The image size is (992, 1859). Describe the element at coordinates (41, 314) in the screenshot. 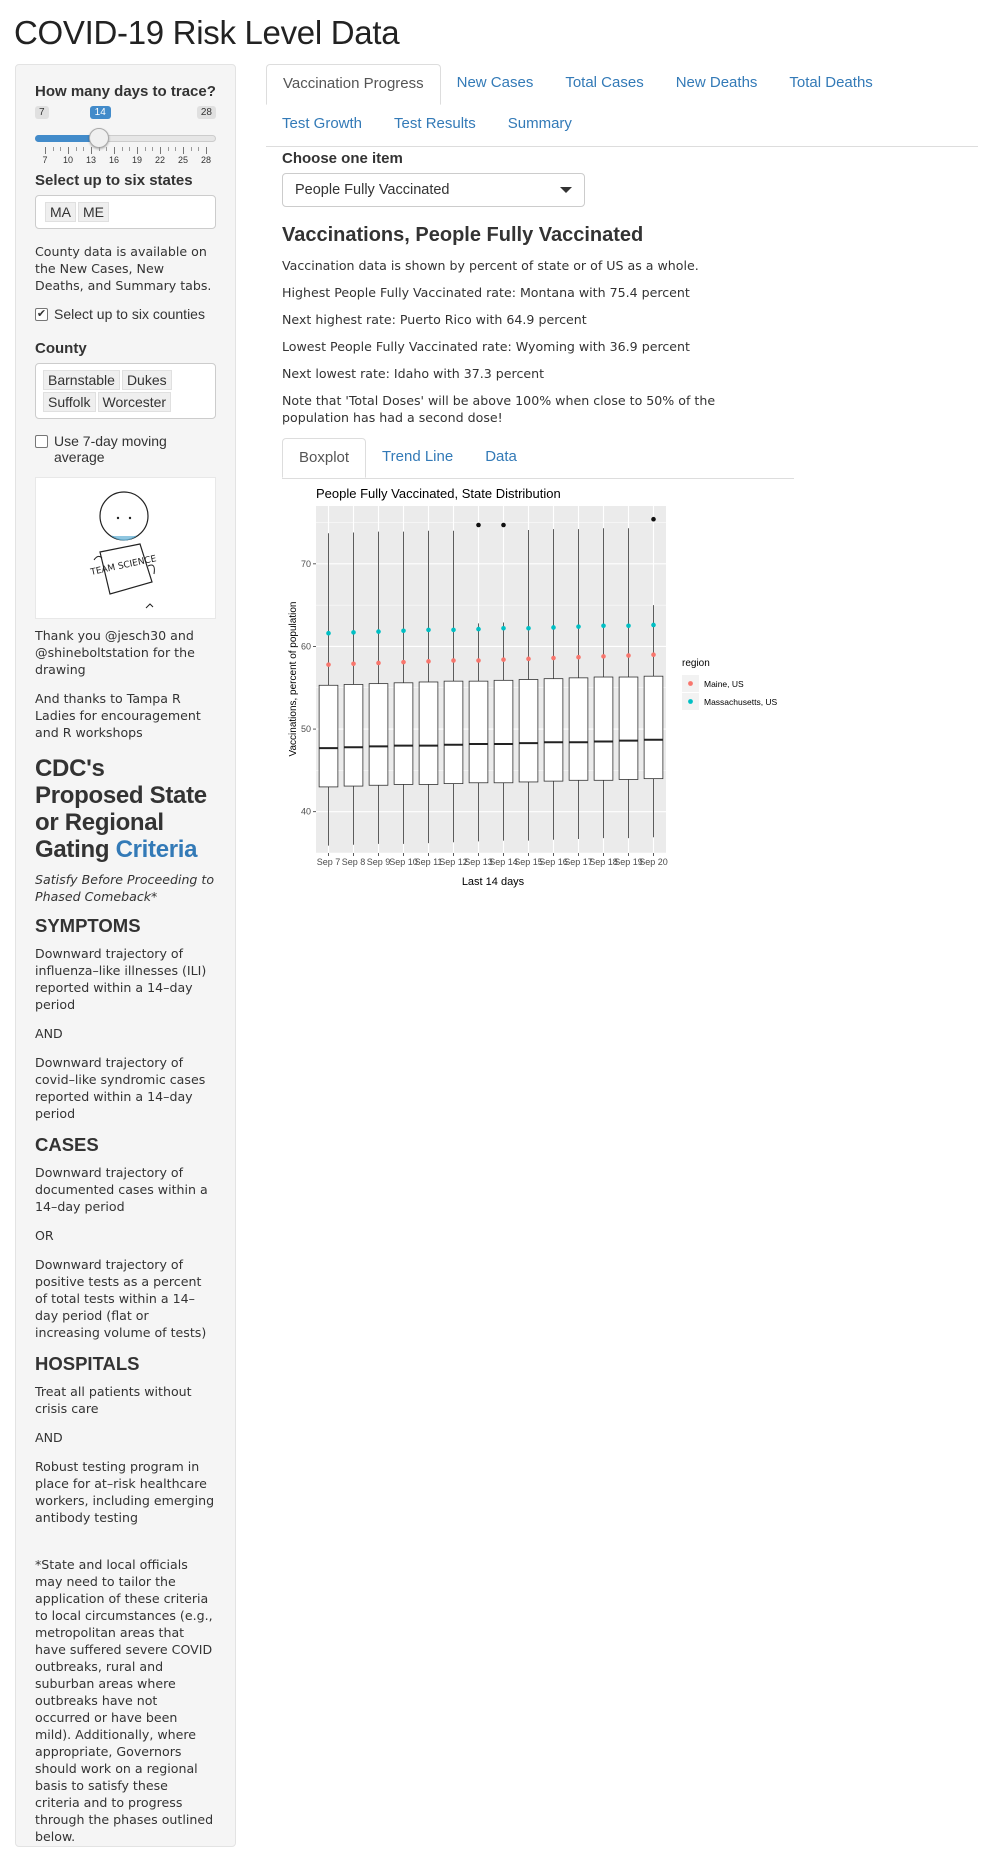

I see `checkbox-checked: ✔` at that location.